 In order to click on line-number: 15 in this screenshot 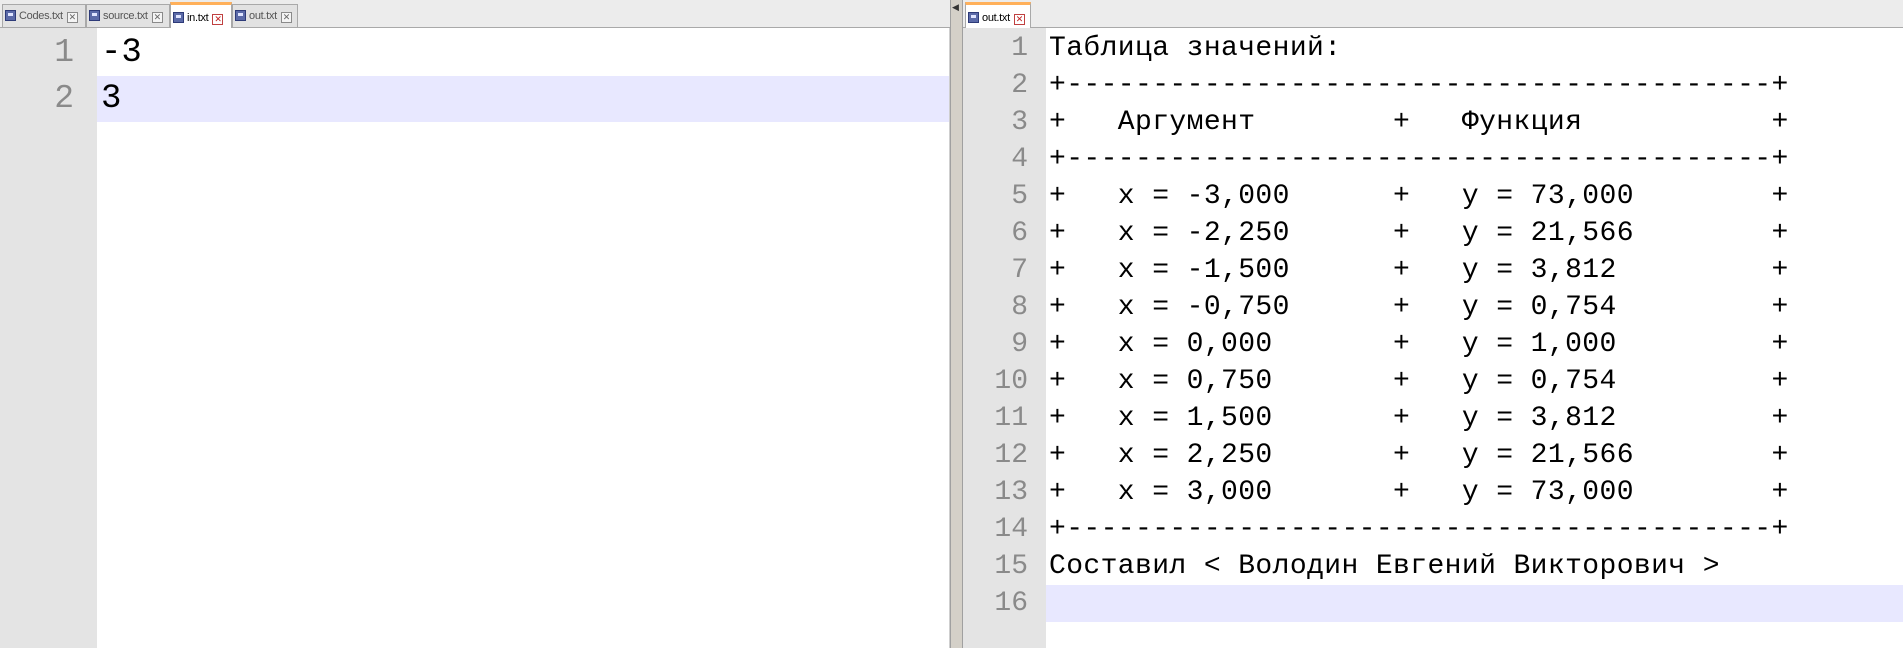, I will do `click(1011, 566)`.